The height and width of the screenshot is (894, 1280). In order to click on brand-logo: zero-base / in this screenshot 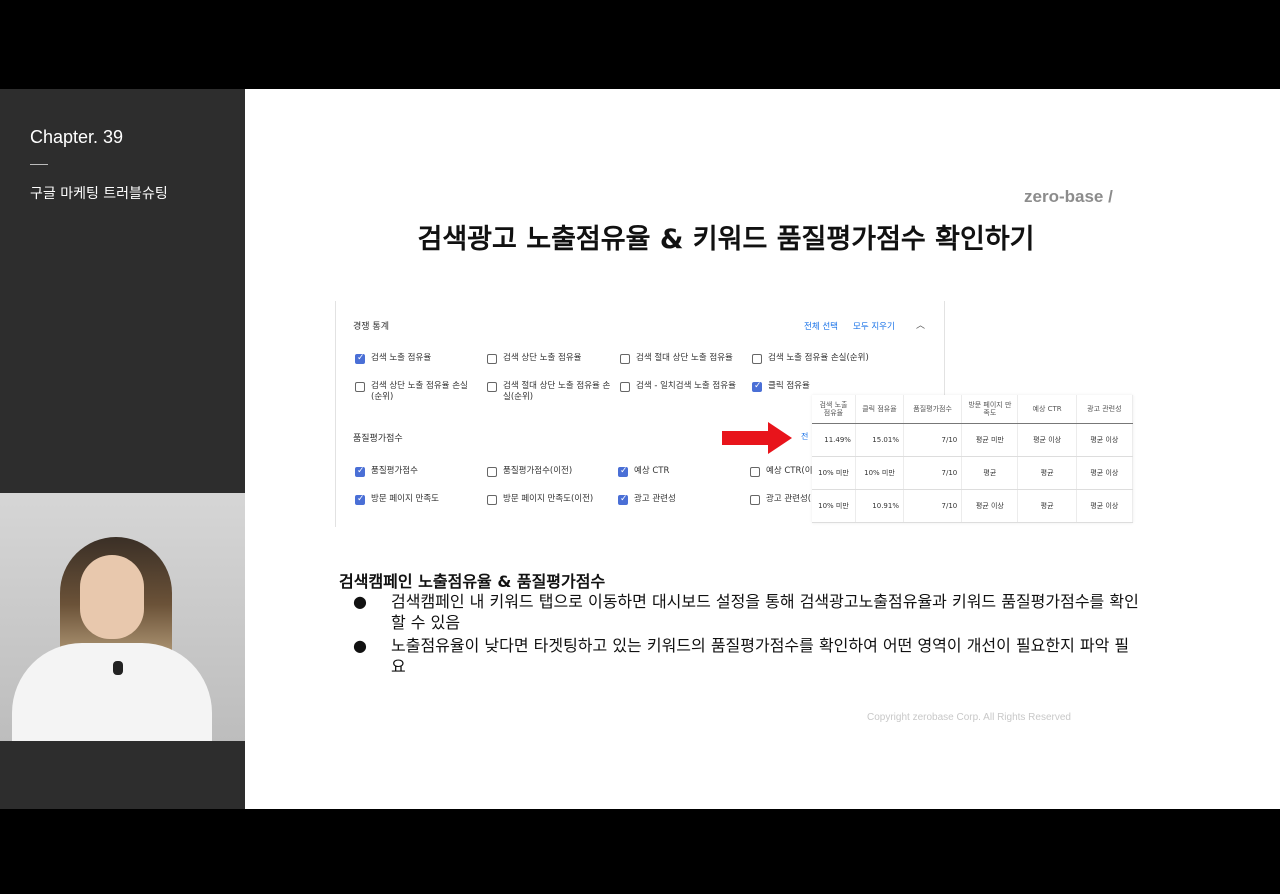, I will do `click(1068, 196)`.